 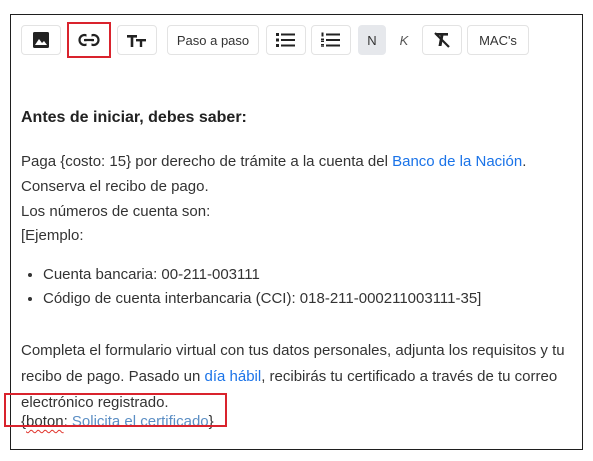 What do you see at coordinates (262, 275) in the screenshot?
I see `list-item: Cuenta bancaria: 00-211-003111` at bounding box center [262, 275].